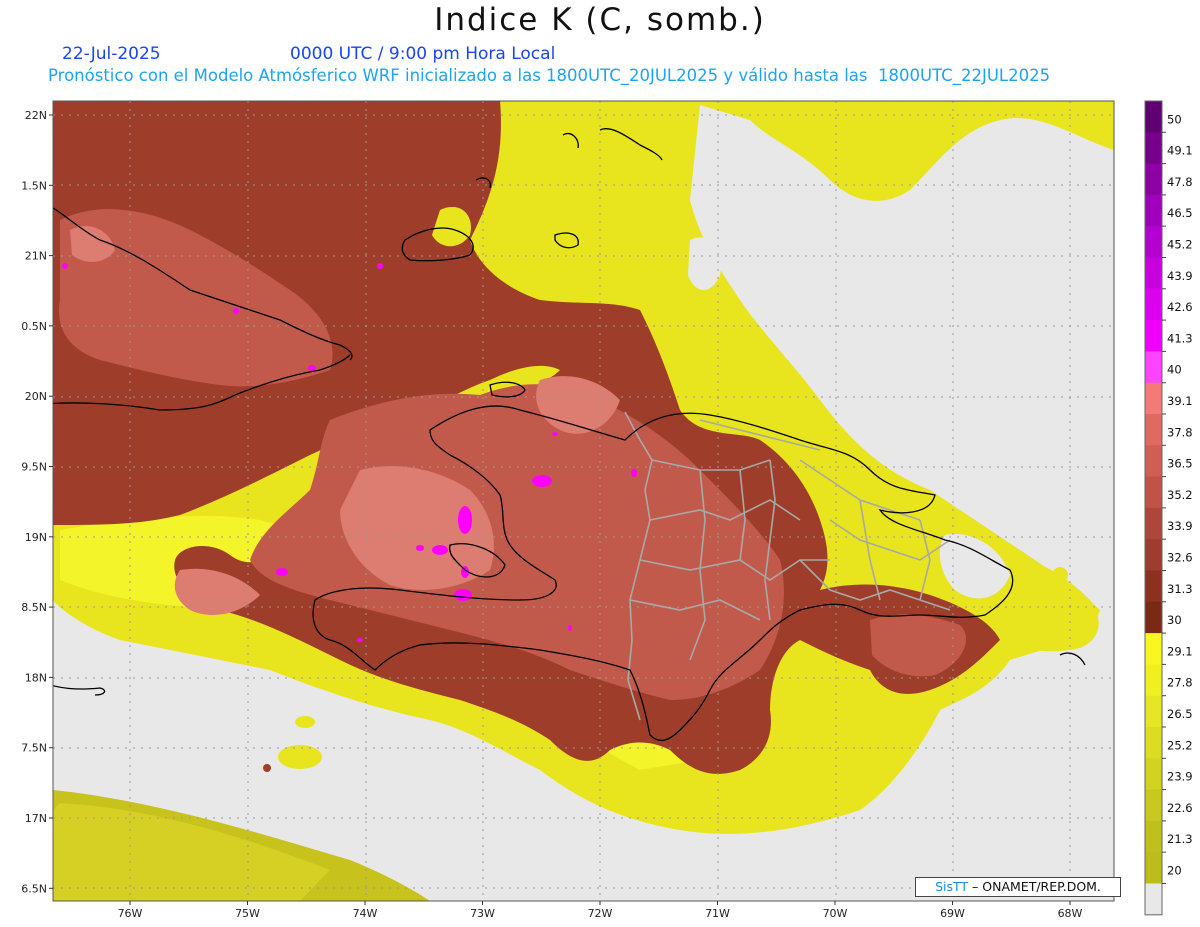  Describe the element at coordinates (1180, 245) in the screenshot. I see `colorbar-label: 45.2` at that location.